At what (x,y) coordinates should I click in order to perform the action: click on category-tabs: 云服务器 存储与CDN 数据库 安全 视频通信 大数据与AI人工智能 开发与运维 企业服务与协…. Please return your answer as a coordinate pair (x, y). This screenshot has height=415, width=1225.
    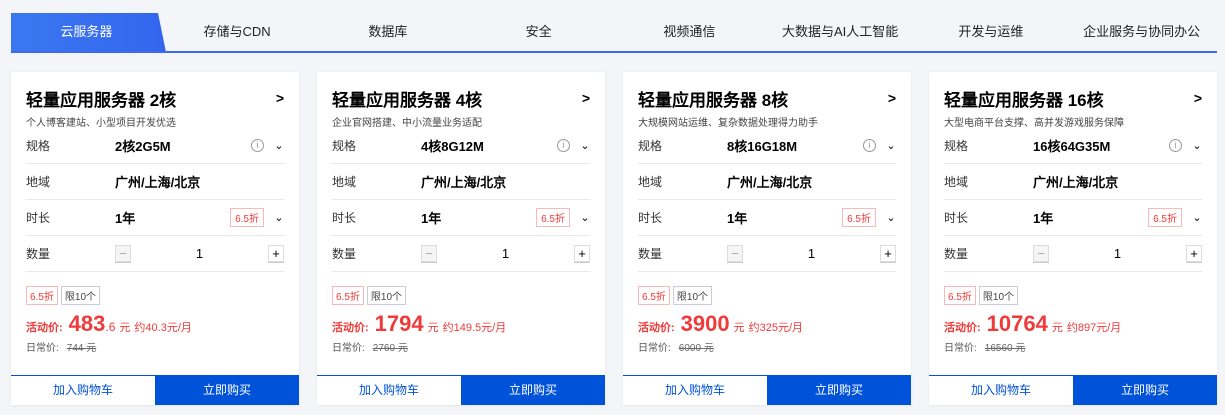
    Looking at the image, I should click on (614, 33).